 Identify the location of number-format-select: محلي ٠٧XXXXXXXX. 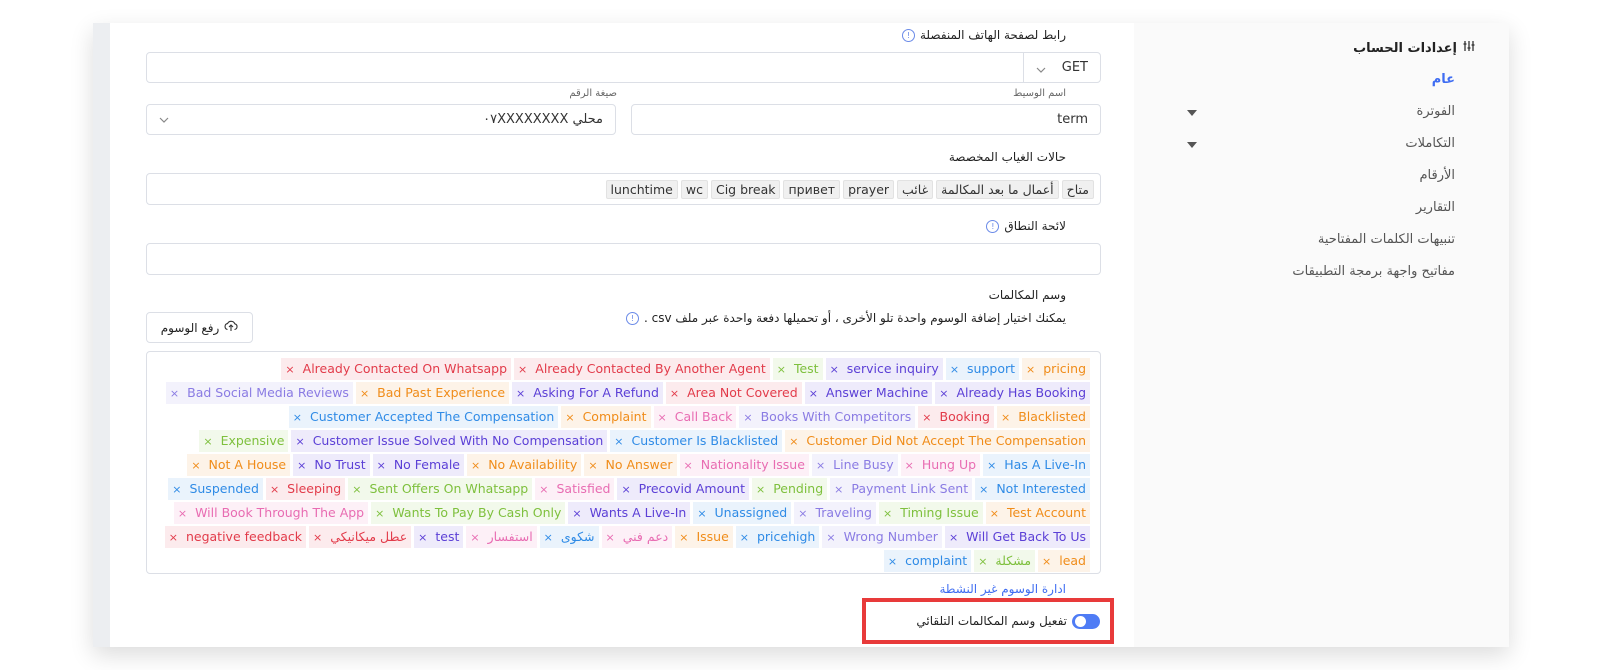
(381, 119).